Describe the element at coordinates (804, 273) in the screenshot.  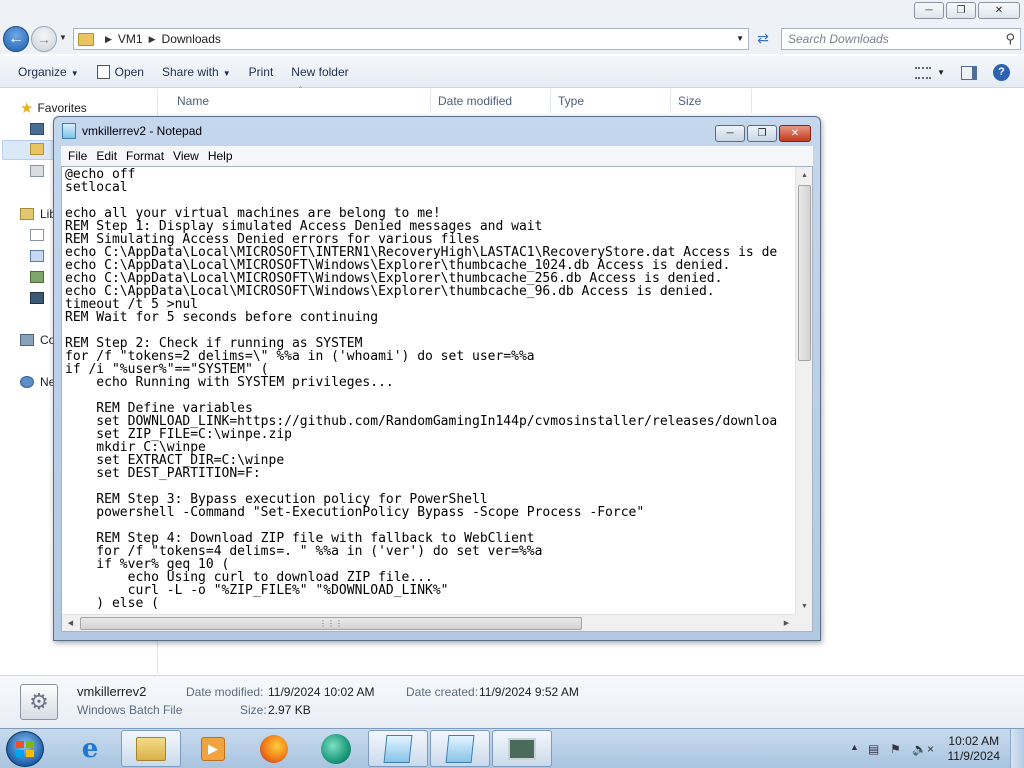
I see `vertical-scroll-thumb` at that location.